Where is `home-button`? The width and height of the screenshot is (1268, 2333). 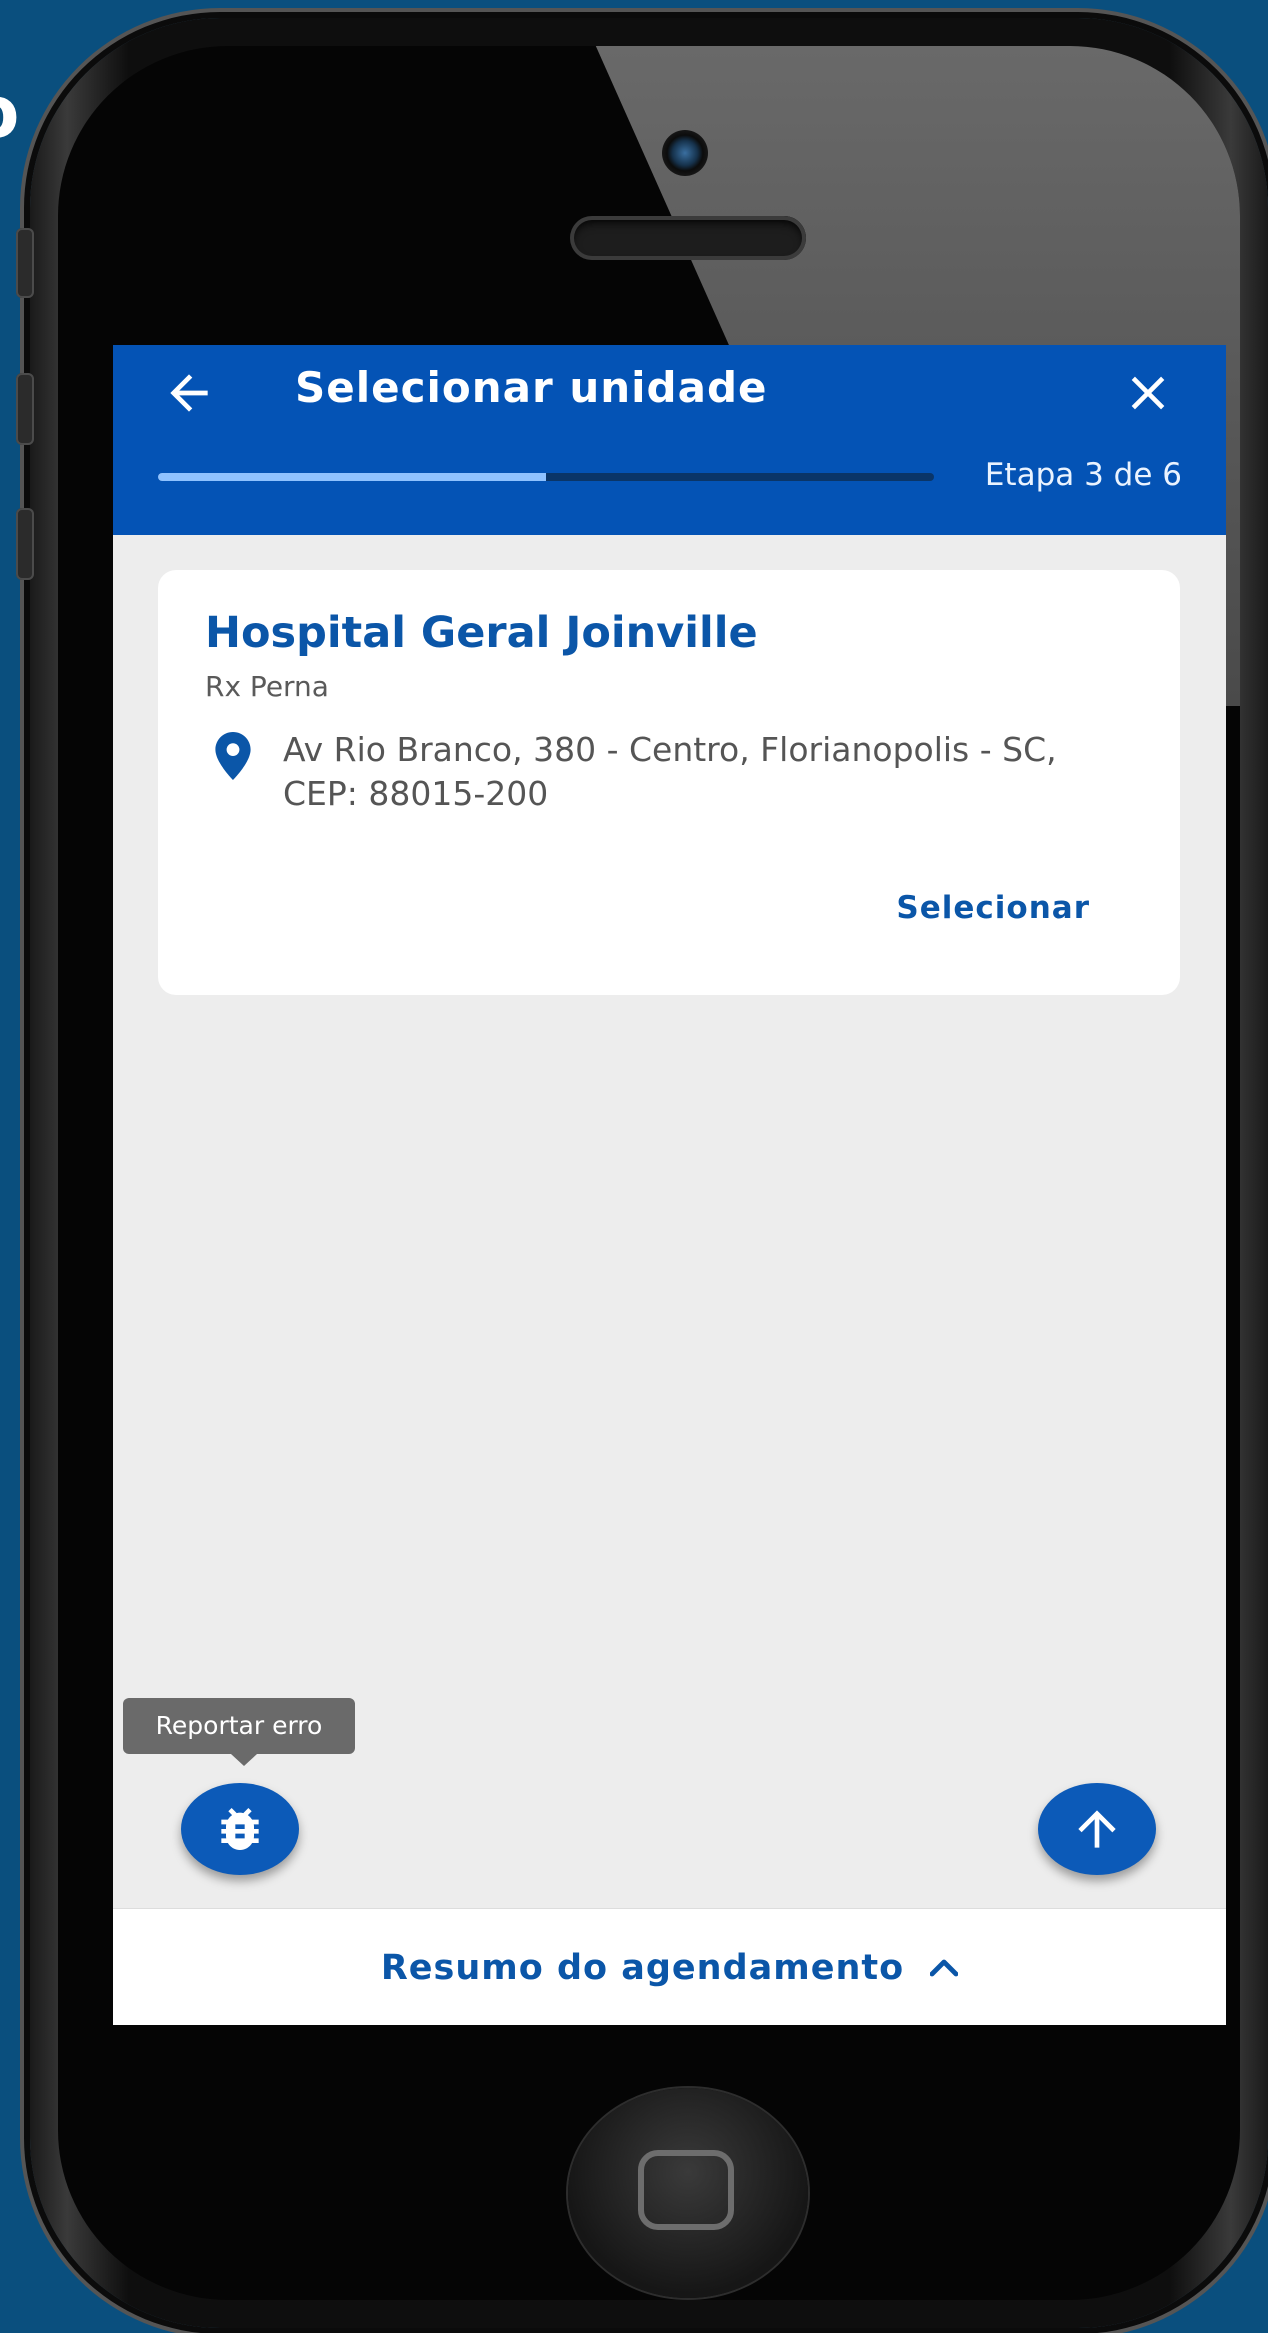
home-button is located at coordinates (688, 2193).